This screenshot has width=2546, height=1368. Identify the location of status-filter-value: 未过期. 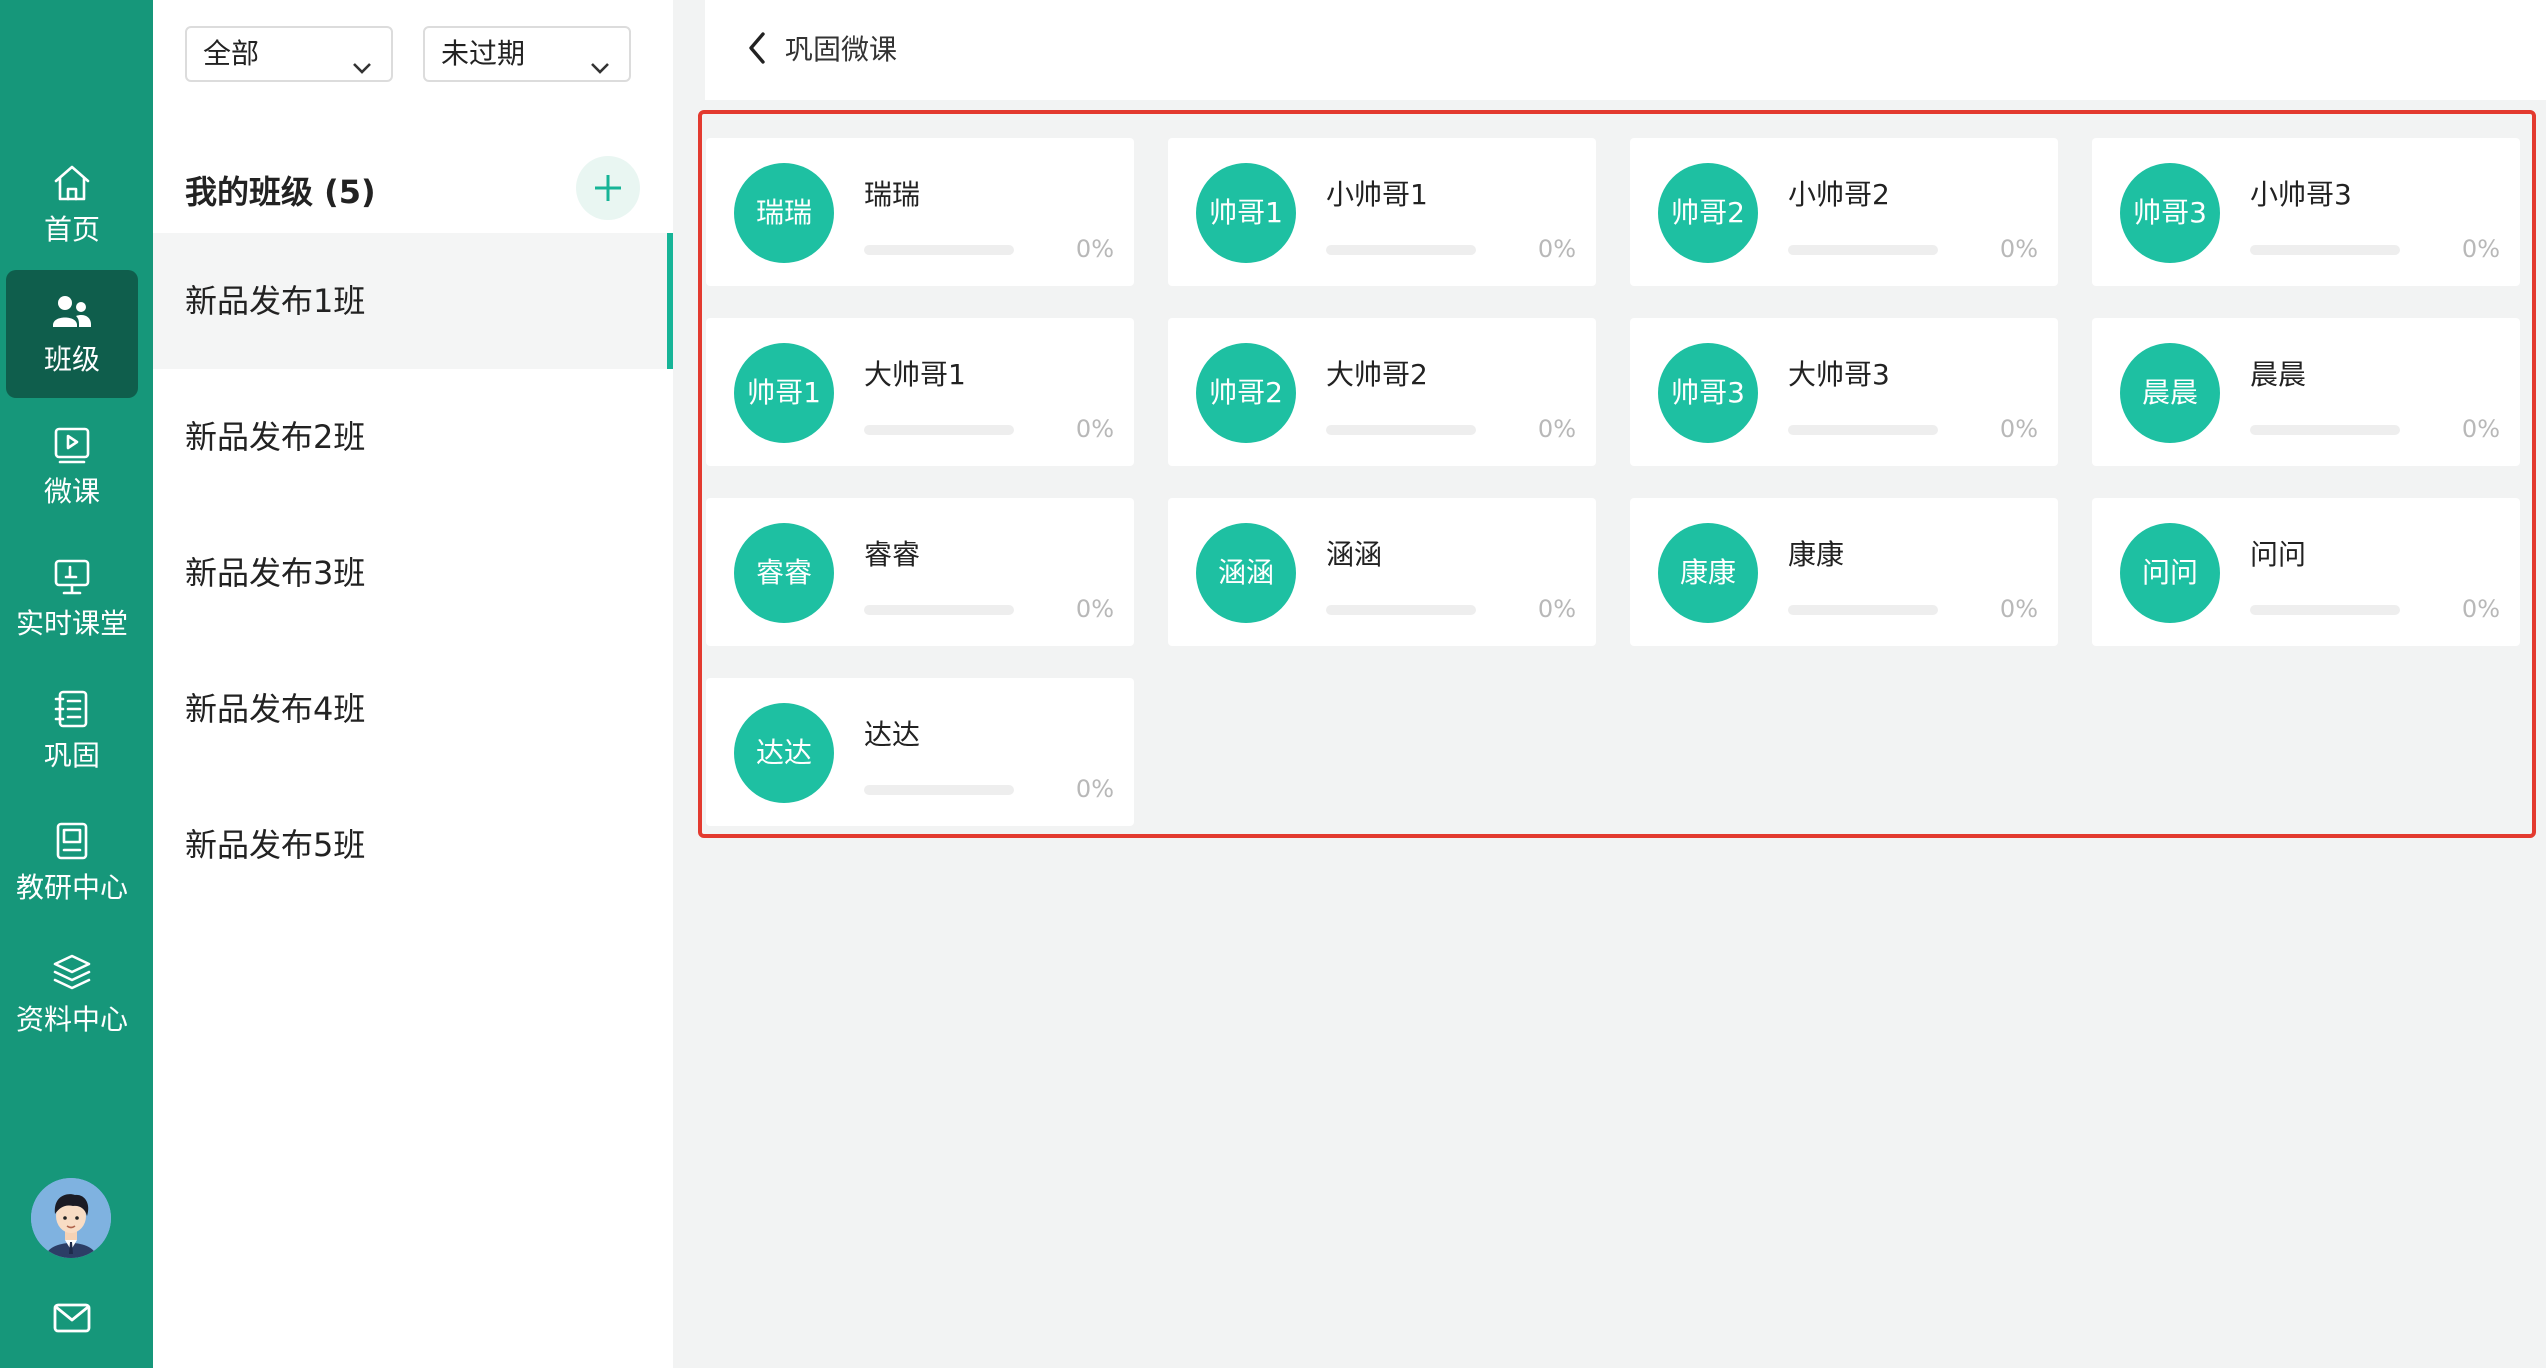
(483, 53).